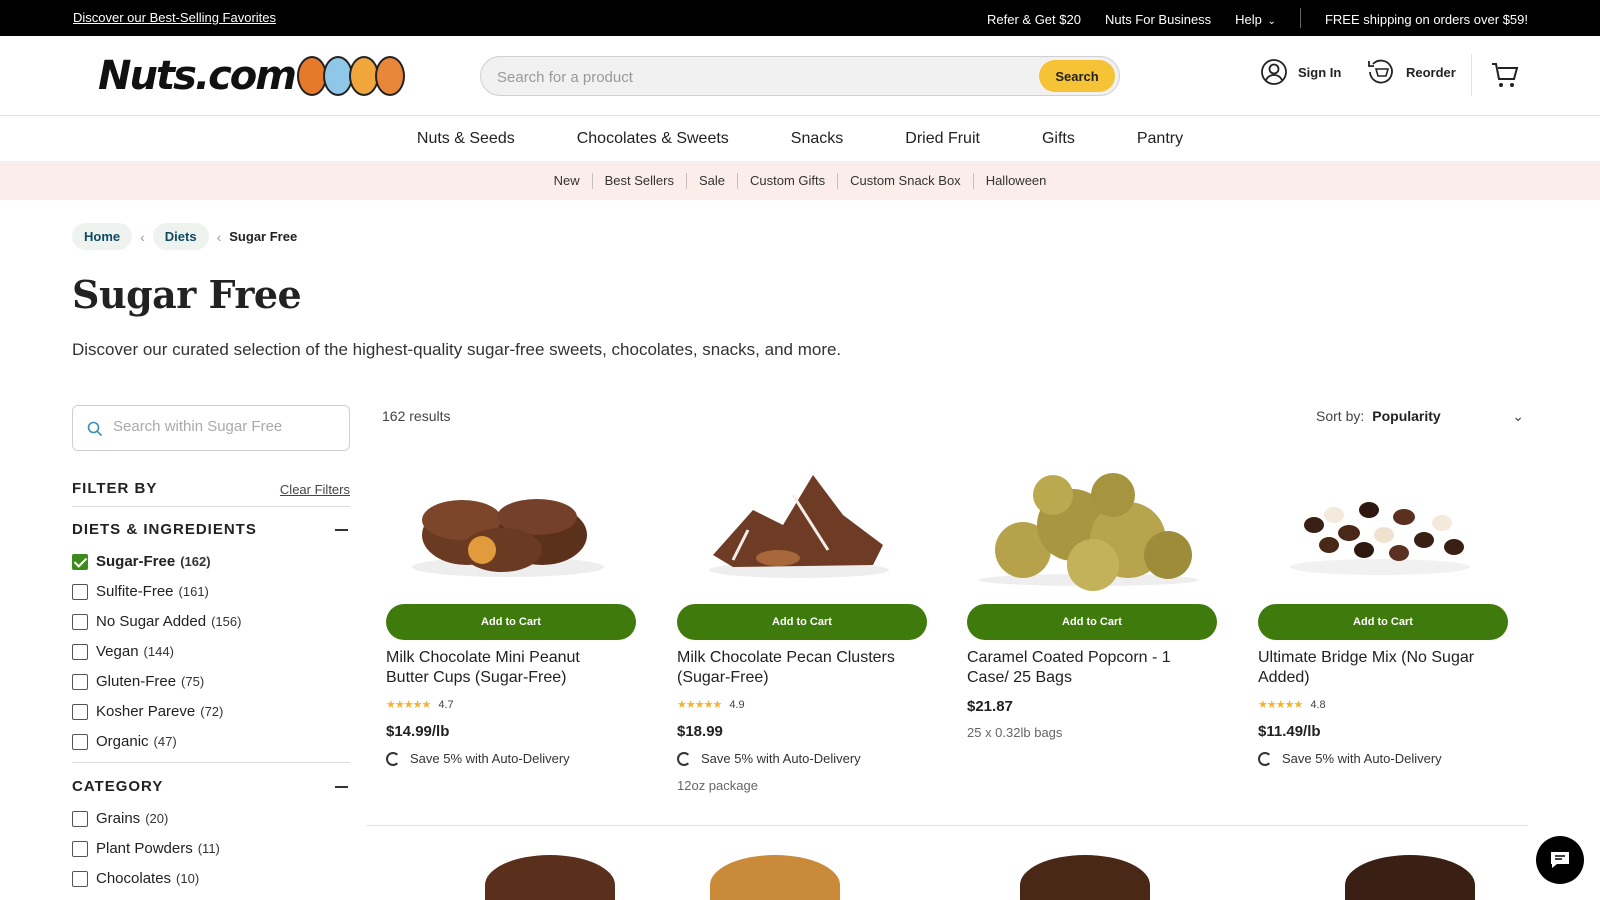  I want to click on refer-link: Refer & Get $20, so click(1034, 19).